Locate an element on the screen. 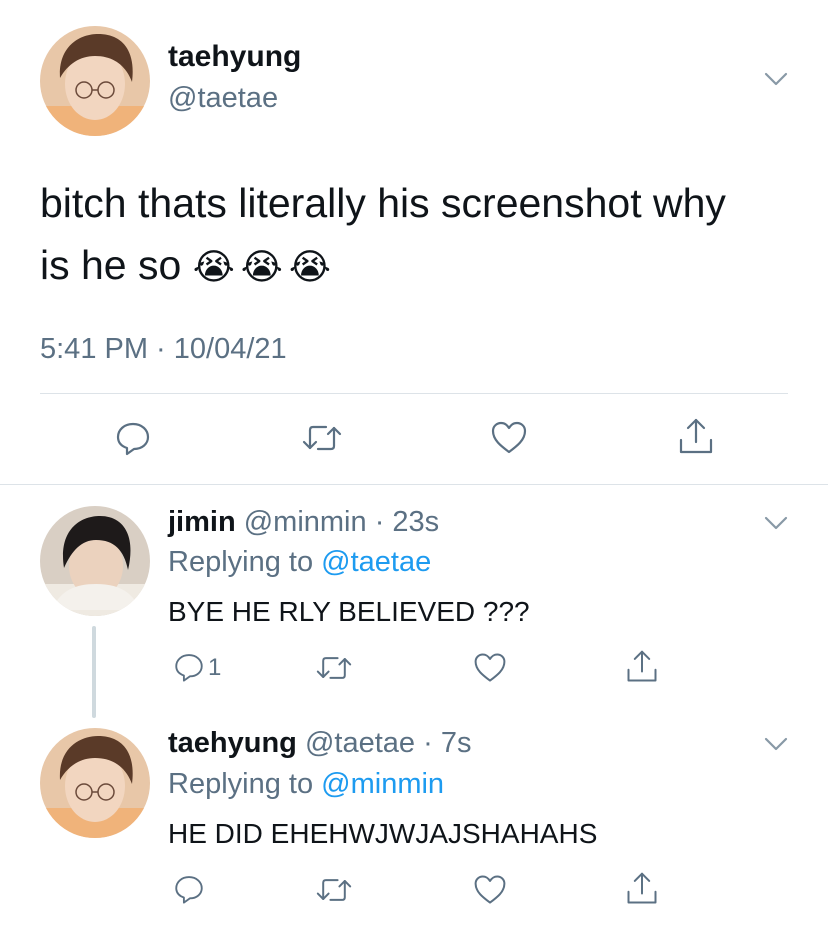  reply1-like-button is located at coordinates (490, 668).